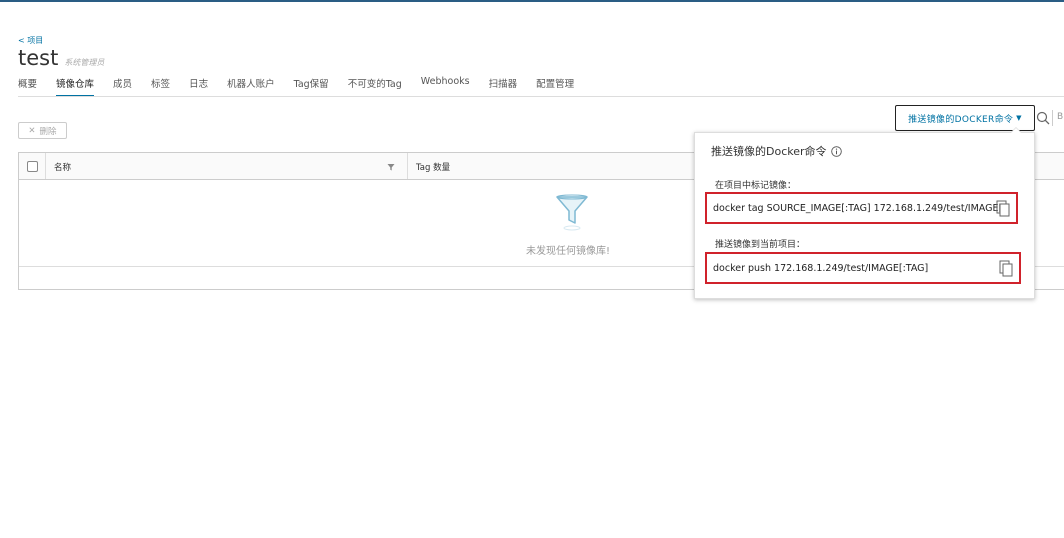 This screenshot has height=538, width=1064. Describe the element at coordinates (84, 62) in the screenshot. I see `role-label: 系统管理员` at that location.